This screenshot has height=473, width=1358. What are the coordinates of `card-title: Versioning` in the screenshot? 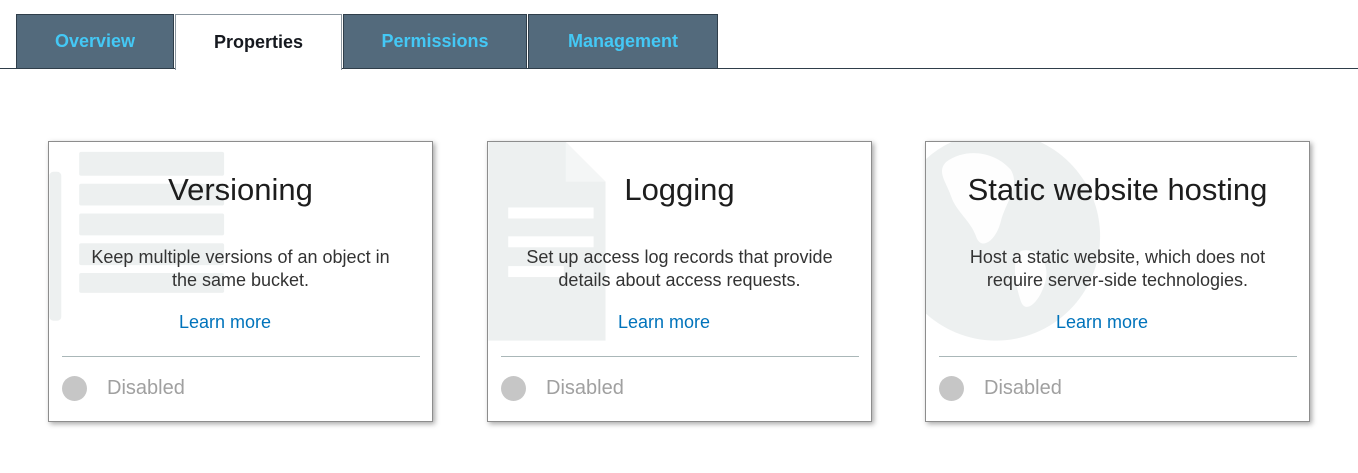 It's located at (240, 189).